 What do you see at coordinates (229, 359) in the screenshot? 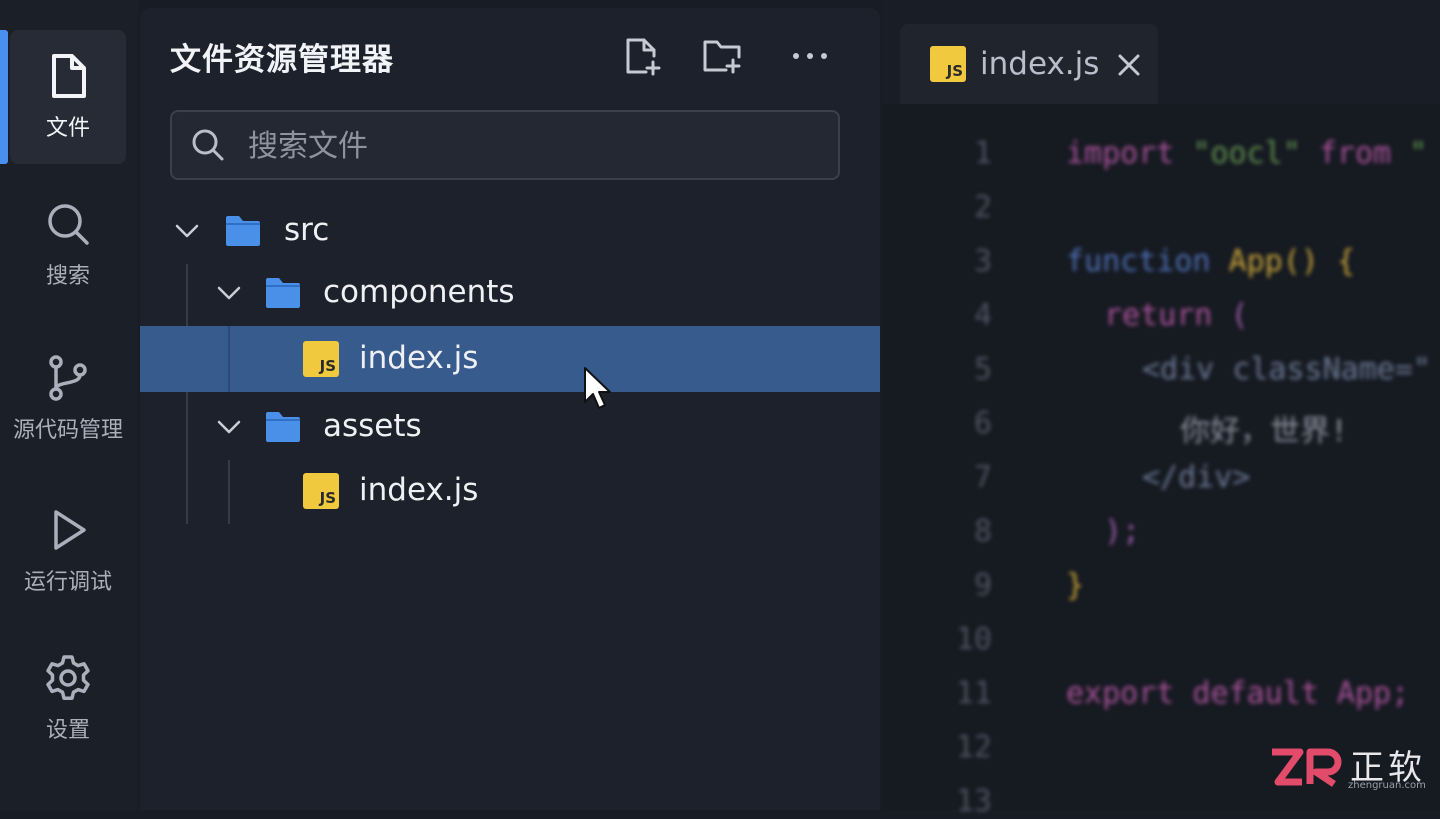
I see `indent-guide` at bounding box center [229, 359].